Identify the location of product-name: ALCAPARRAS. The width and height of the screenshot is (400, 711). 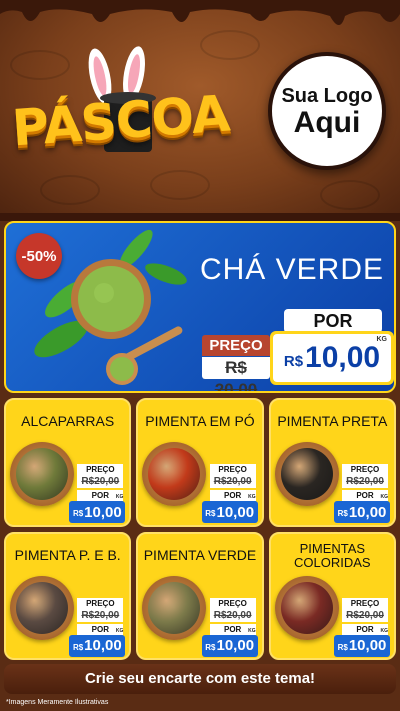
(68, 421).